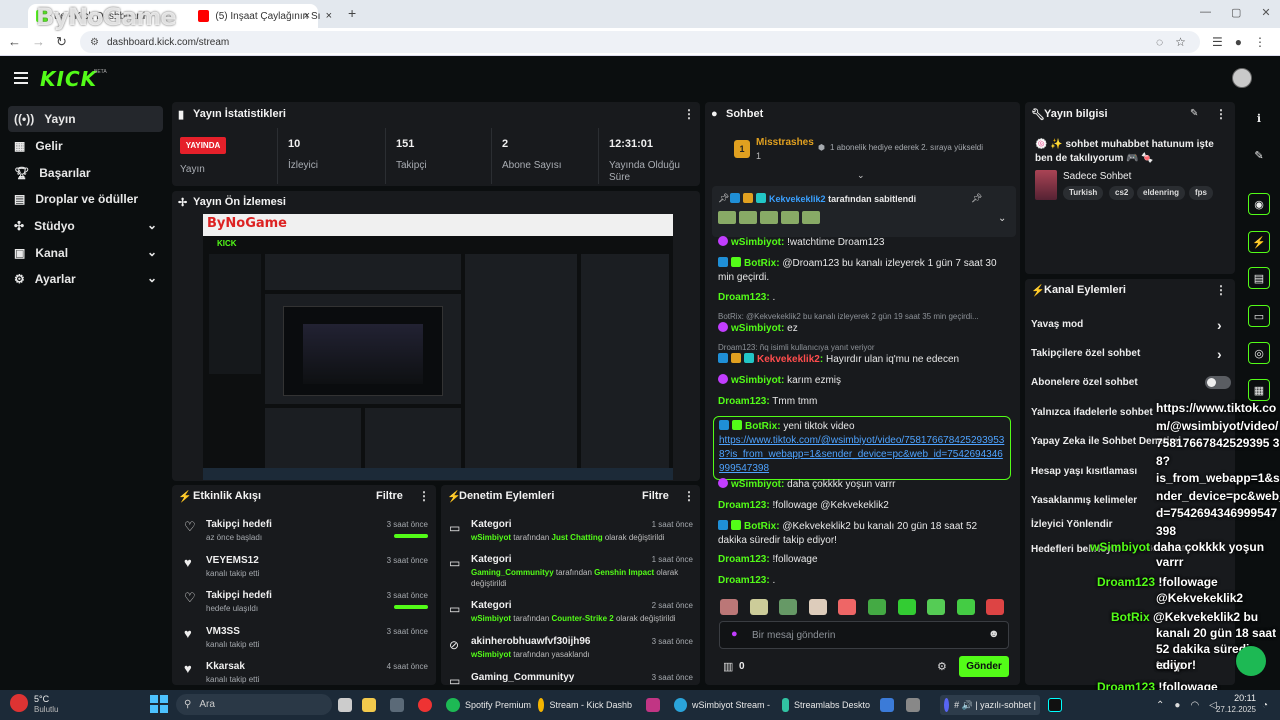  What do you see at coordinates (655, 496) in the screenshot?
I see `moderation-filter-button: Filtre` at bounding box center [655, 496].